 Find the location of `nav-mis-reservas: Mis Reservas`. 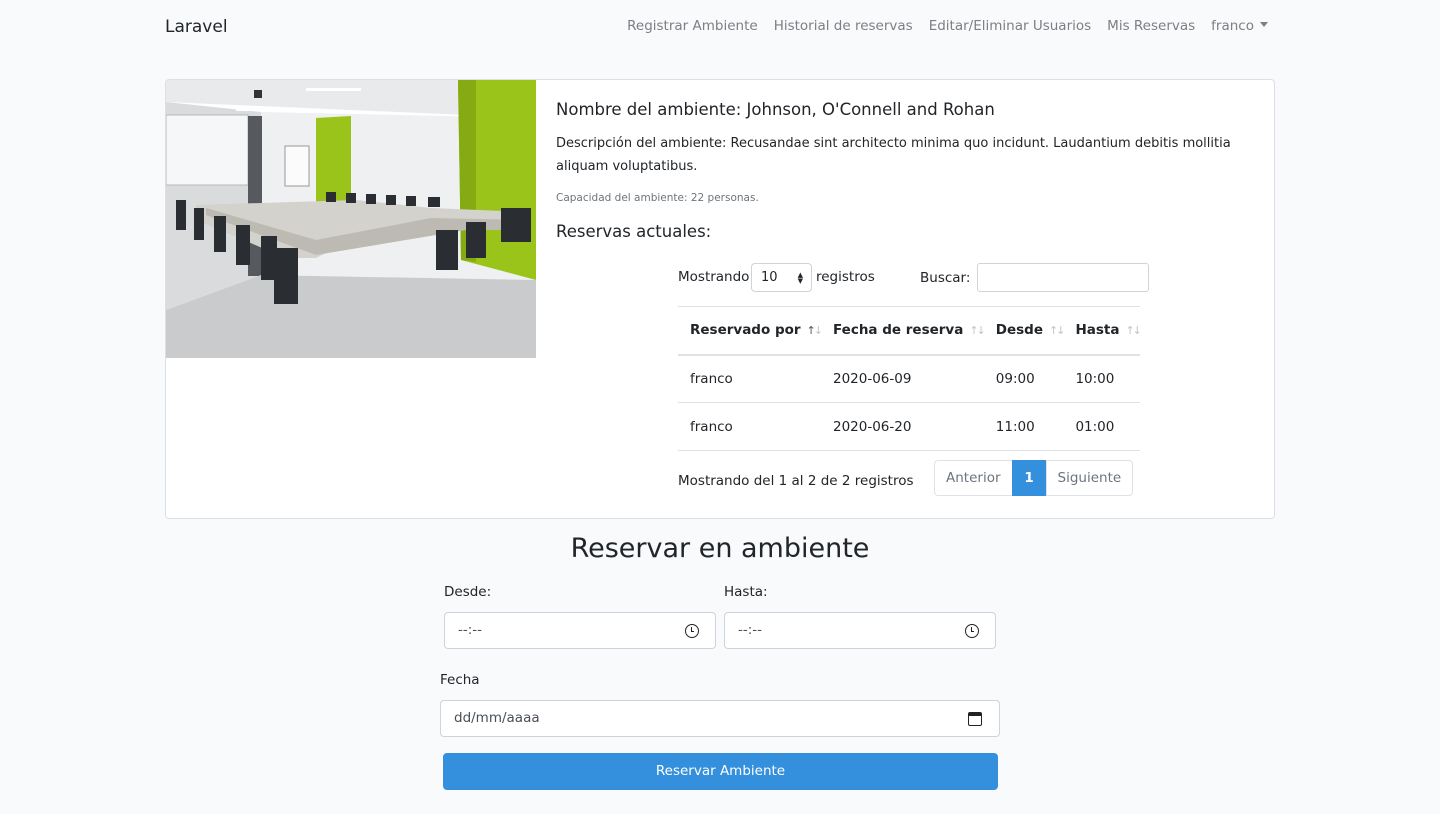

nav-mis-reservas: Mis Reservas is located at coordinates (1151, 26).